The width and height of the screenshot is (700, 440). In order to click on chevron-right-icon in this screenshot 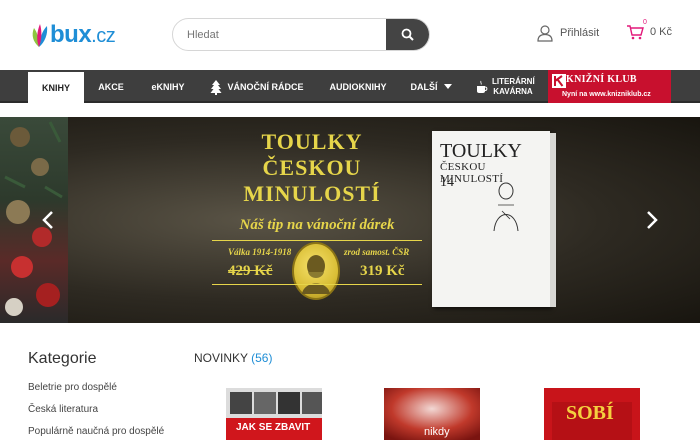, I will do `click(652, 220)`.